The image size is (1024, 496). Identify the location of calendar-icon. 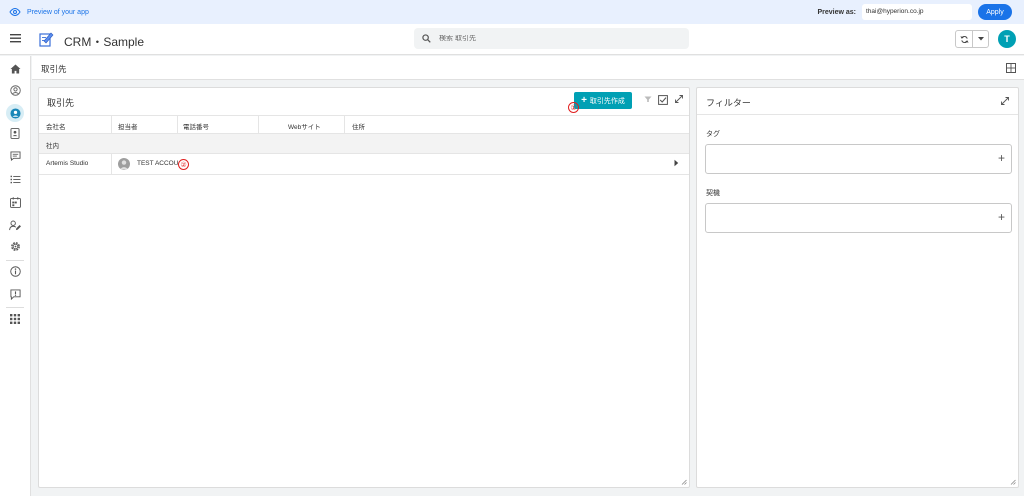
(15, 202).